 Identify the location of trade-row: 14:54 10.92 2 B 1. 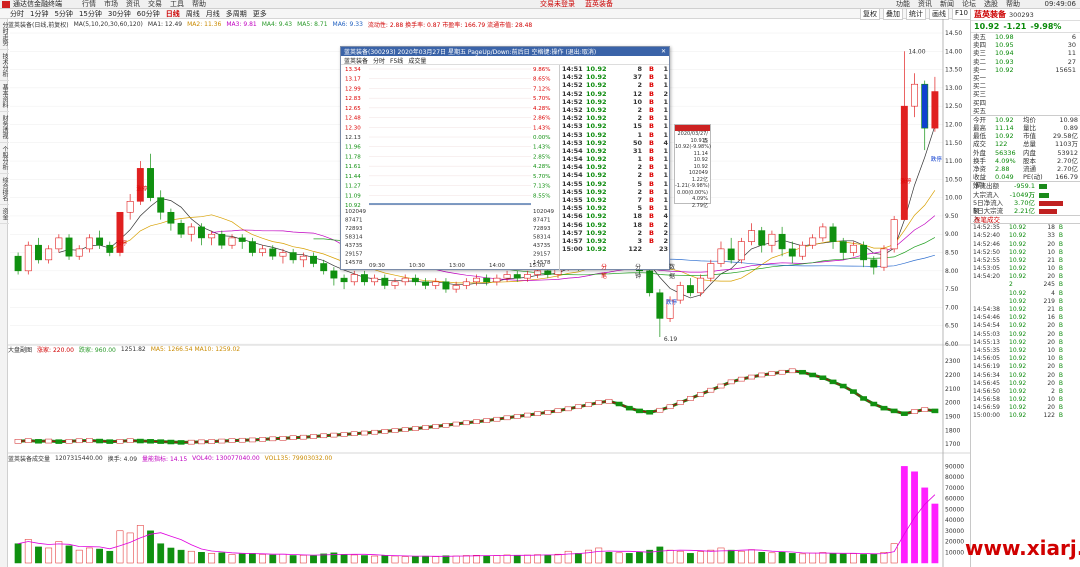
(615, 167).